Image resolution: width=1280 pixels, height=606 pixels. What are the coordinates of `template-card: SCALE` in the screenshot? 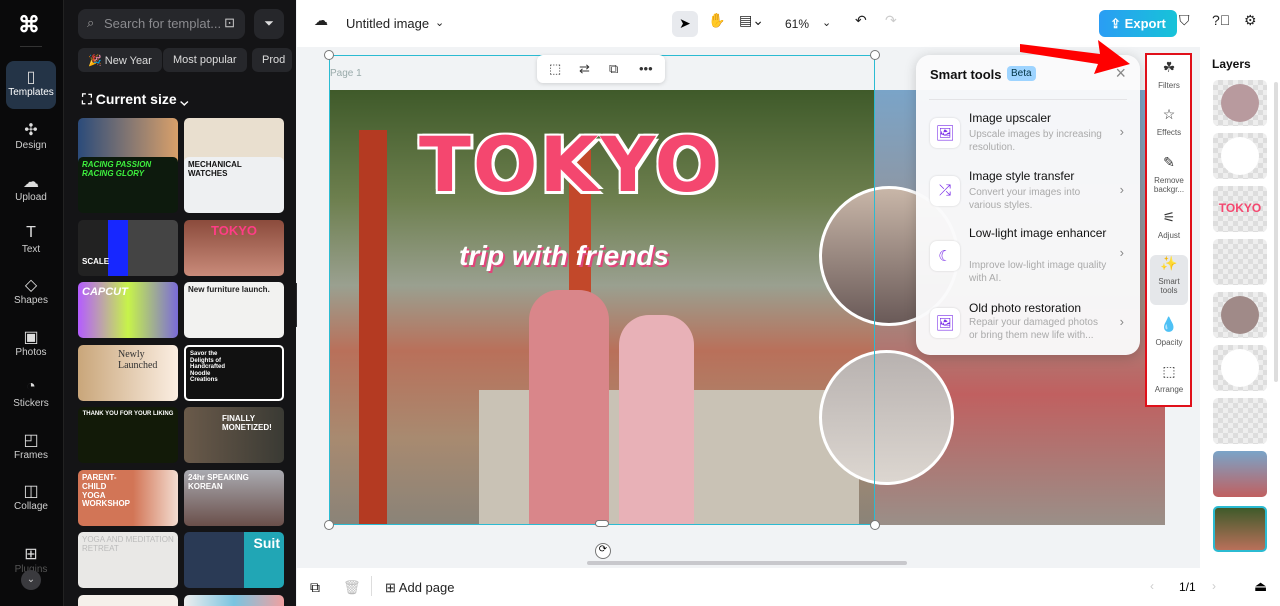 It's located at (128, 248).